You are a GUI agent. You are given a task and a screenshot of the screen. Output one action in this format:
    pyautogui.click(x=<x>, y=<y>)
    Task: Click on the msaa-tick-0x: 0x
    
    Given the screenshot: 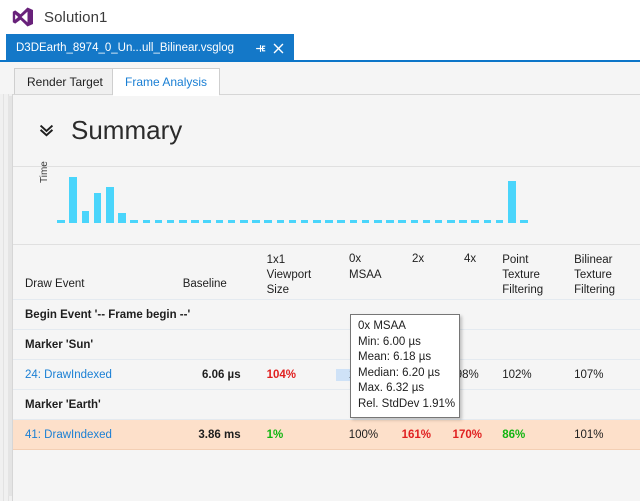 What is the action you would take?
    pyautogui.click(x=355, y=259)
    